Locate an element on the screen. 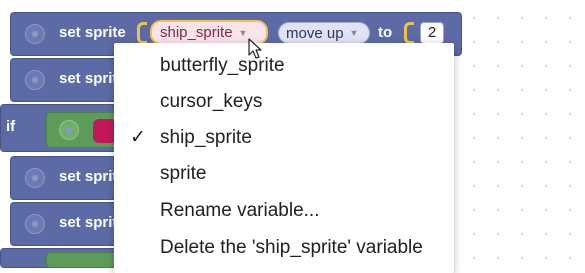  menu-item-sprite: sprite is located at coordinates (284, 174).